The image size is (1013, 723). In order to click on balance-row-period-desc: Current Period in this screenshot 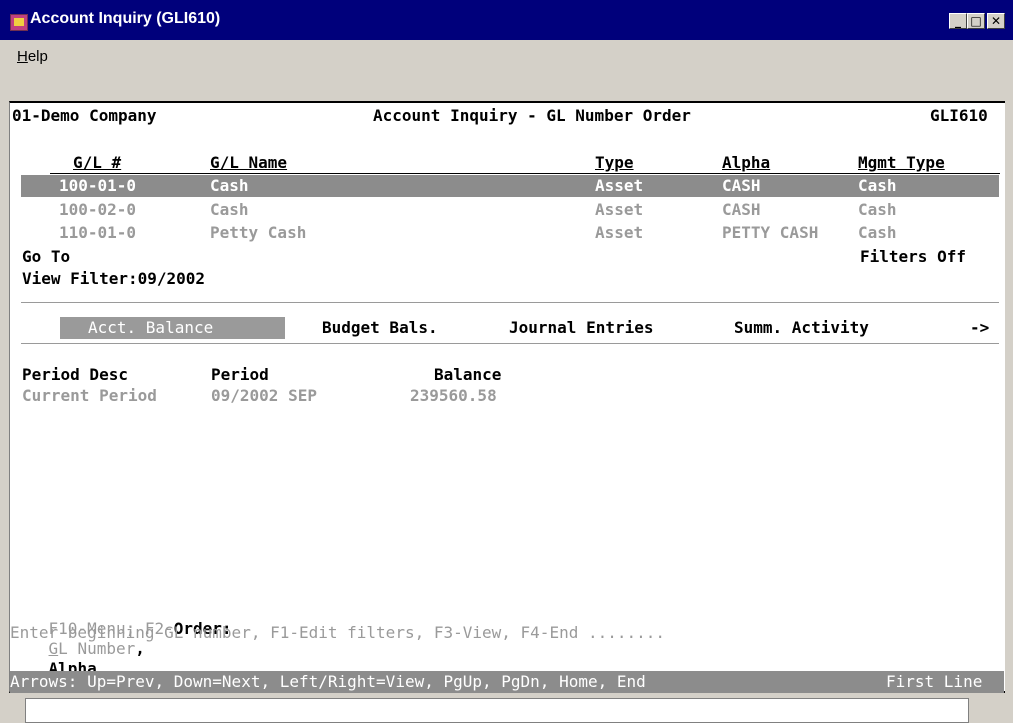, I will do `click(89, 395)`.